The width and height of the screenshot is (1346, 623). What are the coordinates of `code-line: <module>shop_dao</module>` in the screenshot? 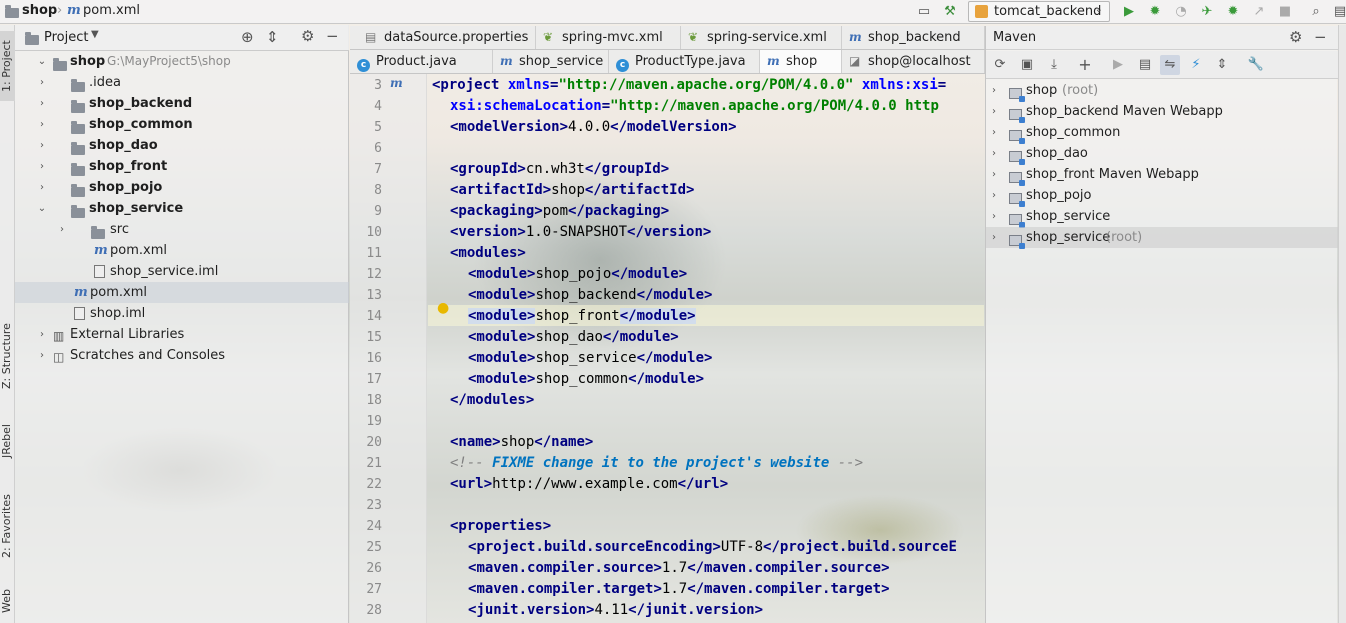 It's located at (573, 337).